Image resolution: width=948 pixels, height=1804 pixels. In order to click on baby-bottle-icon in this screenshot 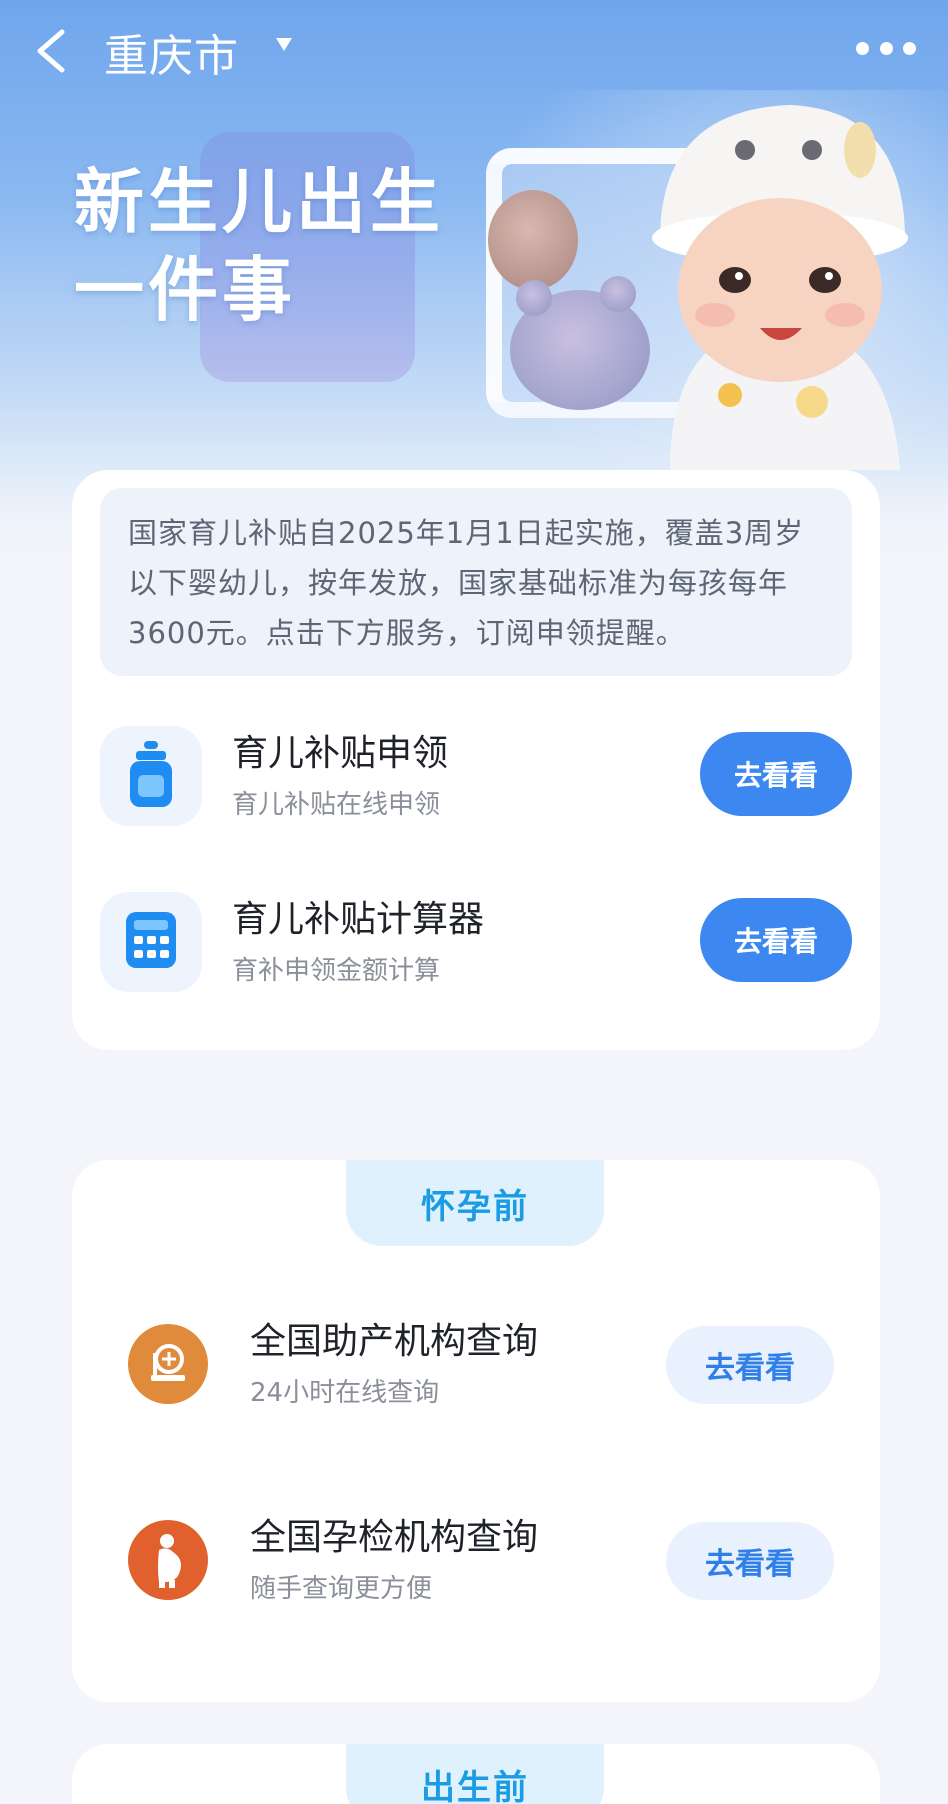, I will do `click(151, 776)`.